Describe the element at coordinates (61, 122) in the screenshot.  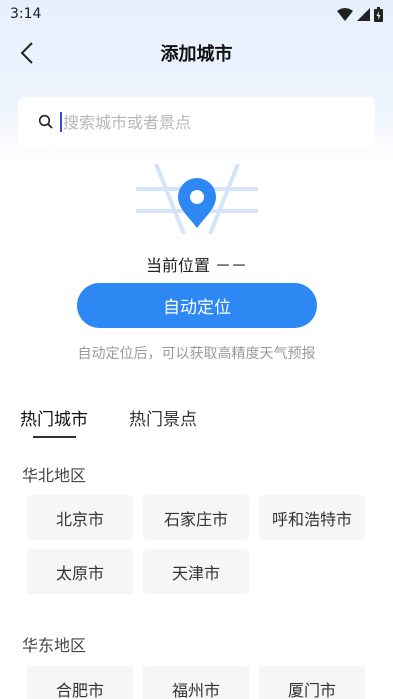
I see `text-cursor` at that location.